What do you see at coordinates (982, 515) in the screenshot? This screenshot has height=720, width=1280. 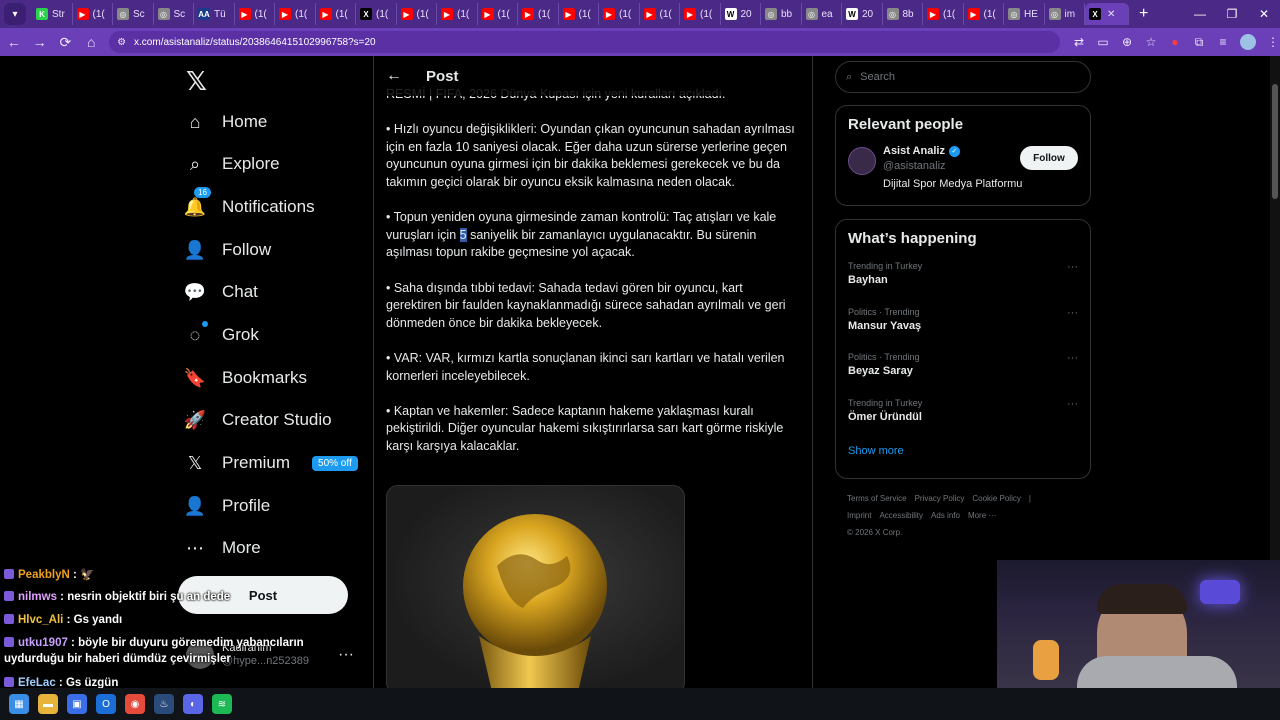 I see `footer-link: More ···` at bounding box center [982, 515].